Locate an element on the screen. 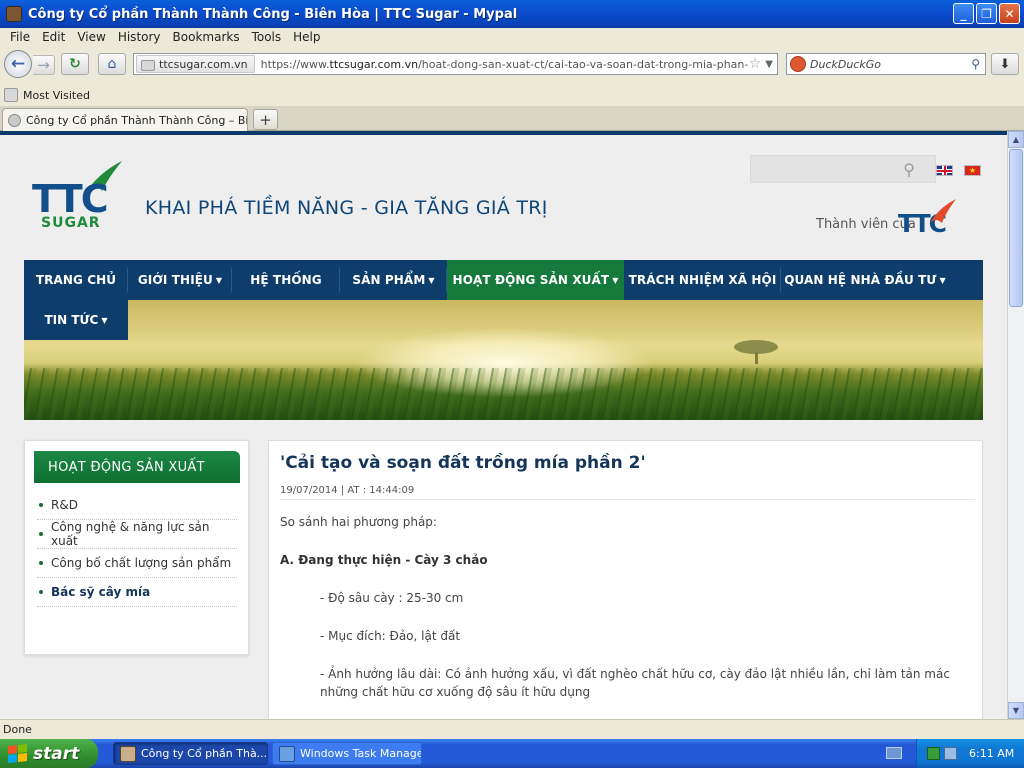 This screenshot has height=768, width=1024. sidebar-item-label: Bác sỹ cây mía is located at coordinates (101, 592).